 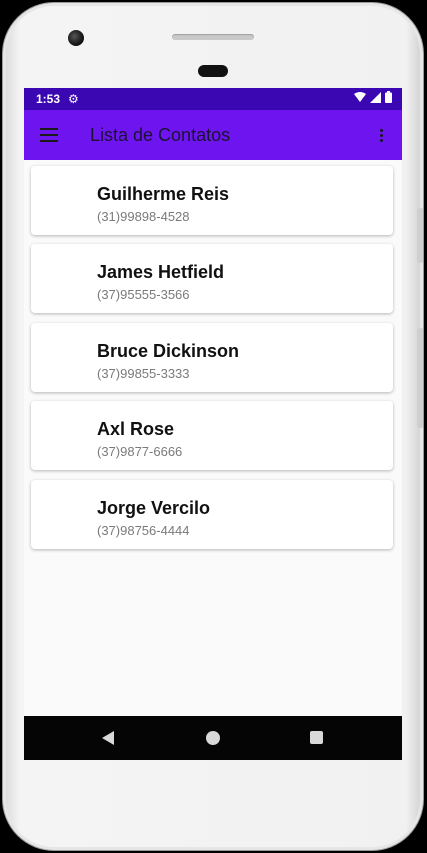 What do you see at coordinates (212, 514) in the screenshot?
I see `contact-card: Jorge Vercilo (37)98756-4444` at bounding box center [212, 514].